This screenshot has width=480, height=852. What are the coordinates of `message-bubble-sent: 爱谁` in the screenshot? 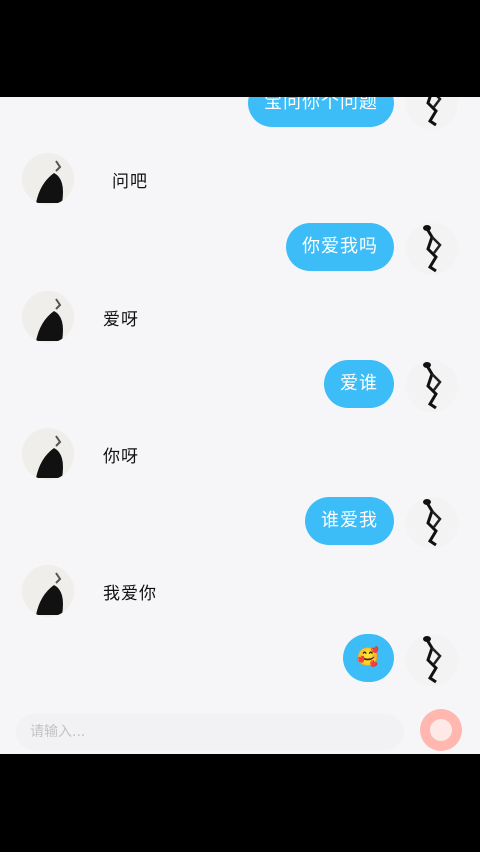 It's located at (359, 384).